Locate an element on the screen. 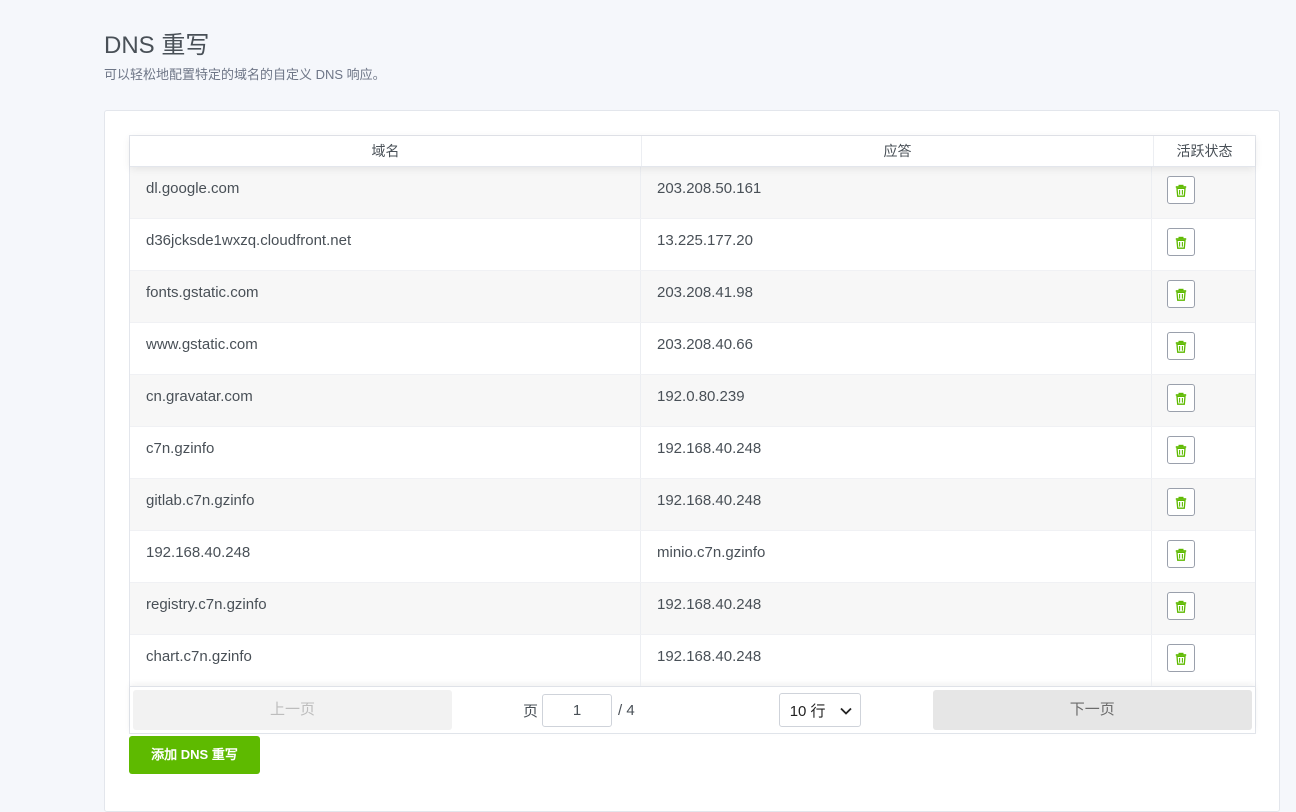 The image size is (1296, 812). pagination: 上一页 页 / 4 10 行 下一页 is located at coordinates (692, 709).